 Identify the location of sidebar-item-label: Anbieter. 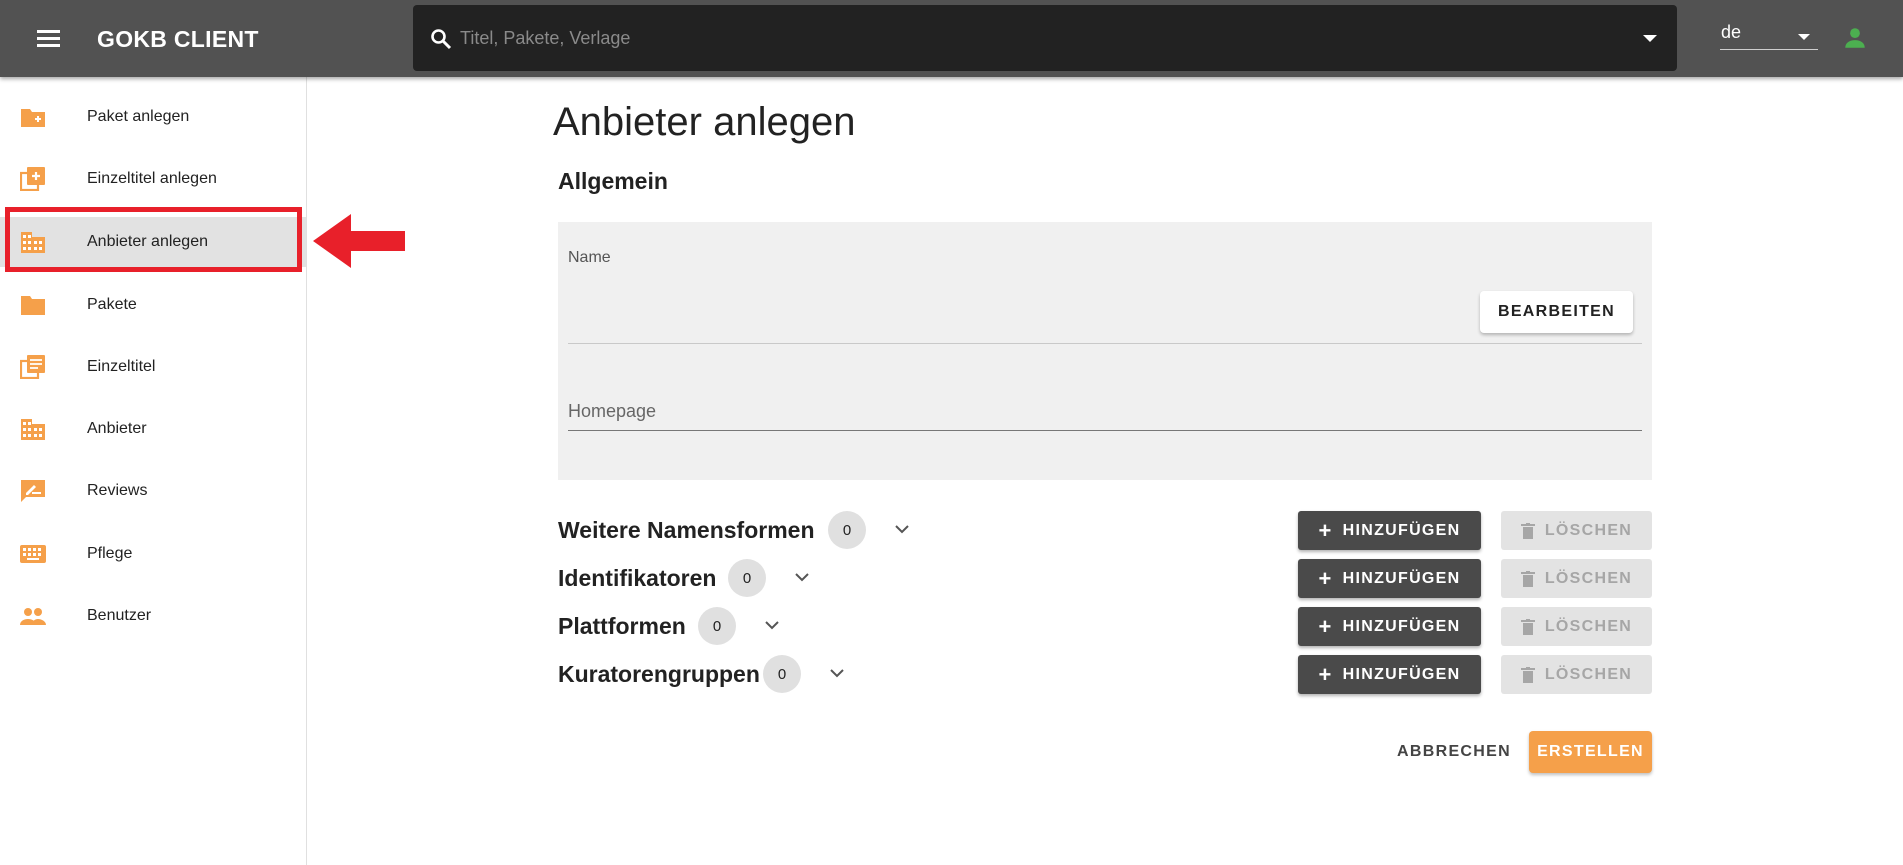
(117, 428).